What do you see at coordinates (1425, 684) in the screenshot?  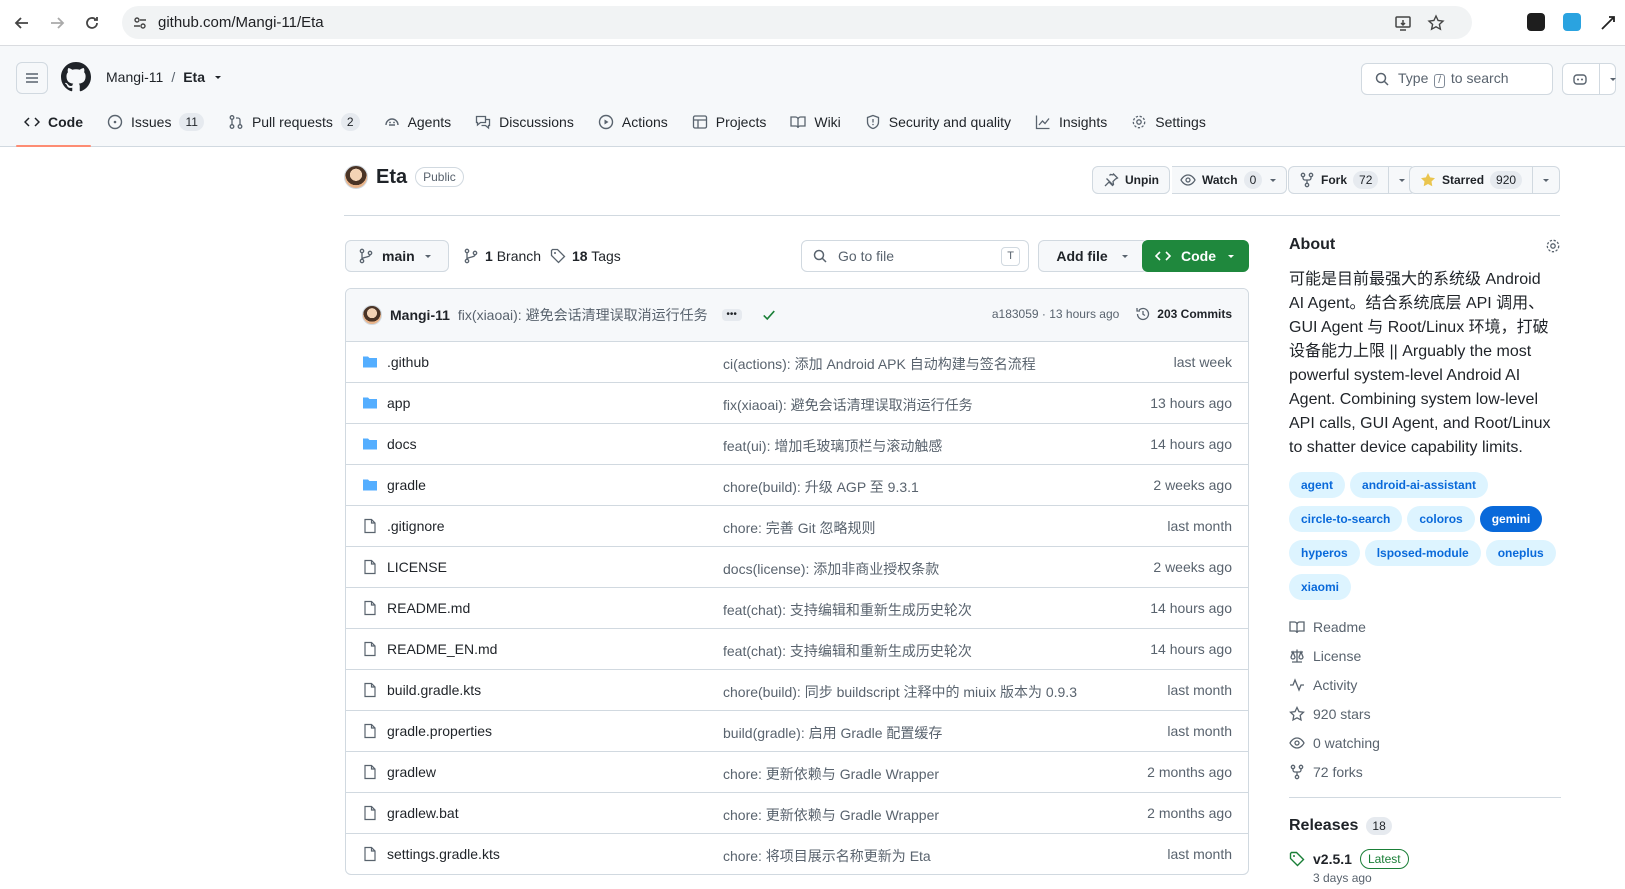 I see `activity-link: Activity` at bounding box center [1425, 684].